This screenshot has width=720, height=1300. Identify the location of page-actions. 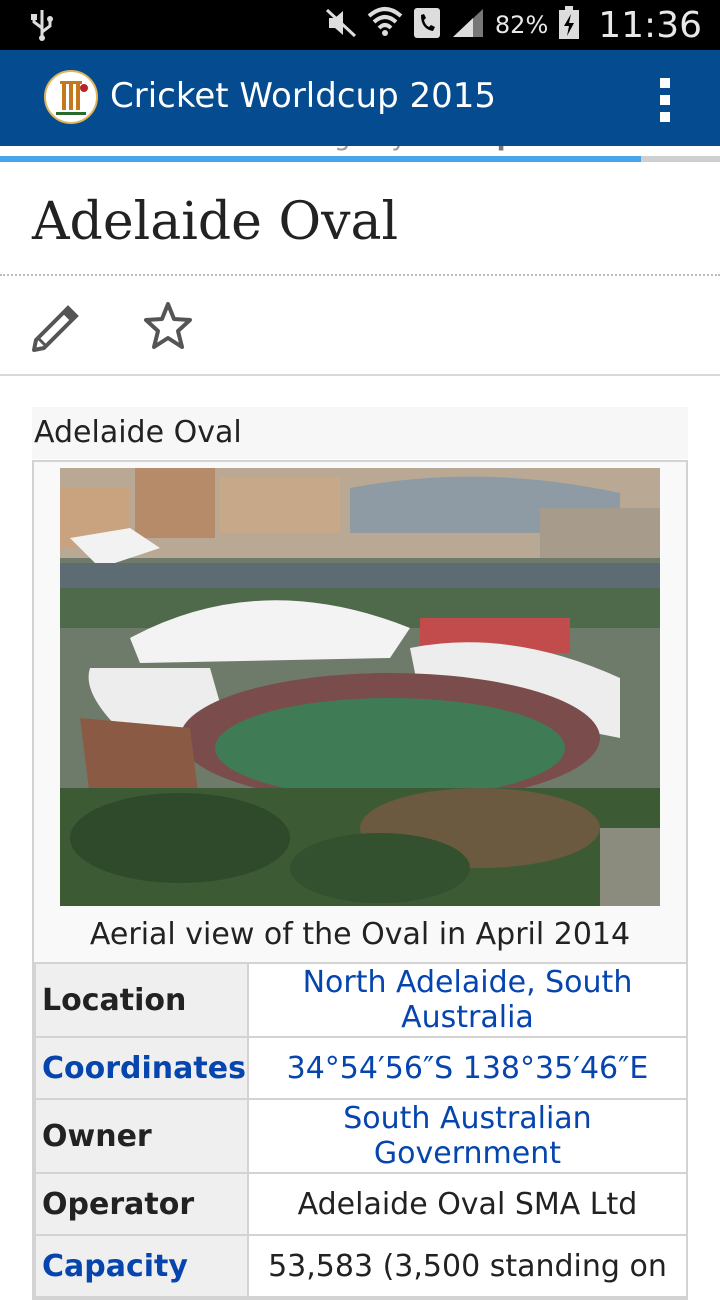
(360, 326).